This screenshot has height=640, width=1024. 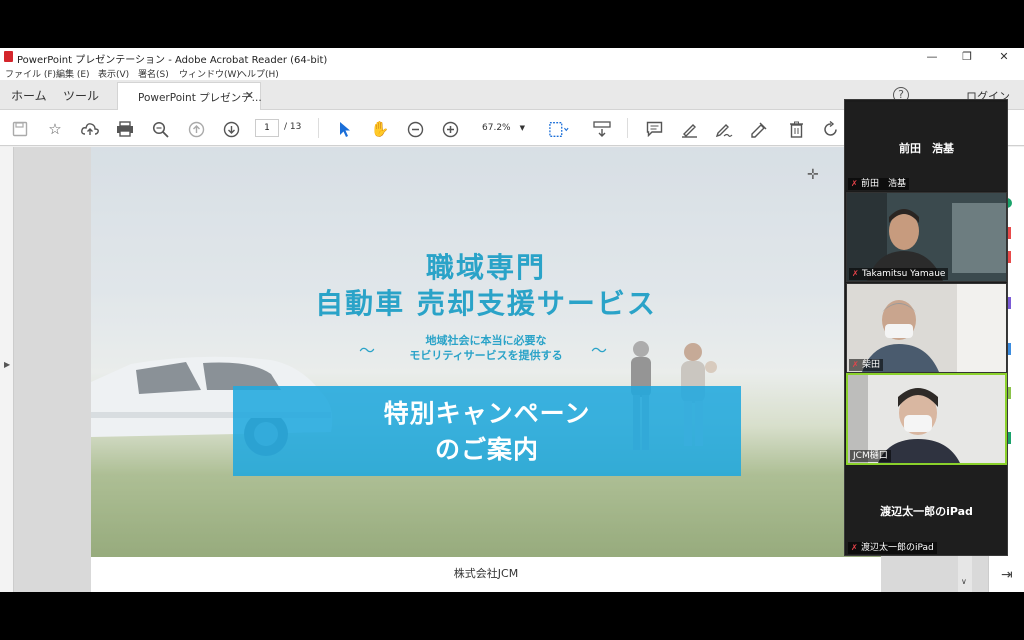 What do you see at coordinates (113, 73) in the screenshot?
I see `menu-view: 表示(V)` at bounding box center [113, 73].